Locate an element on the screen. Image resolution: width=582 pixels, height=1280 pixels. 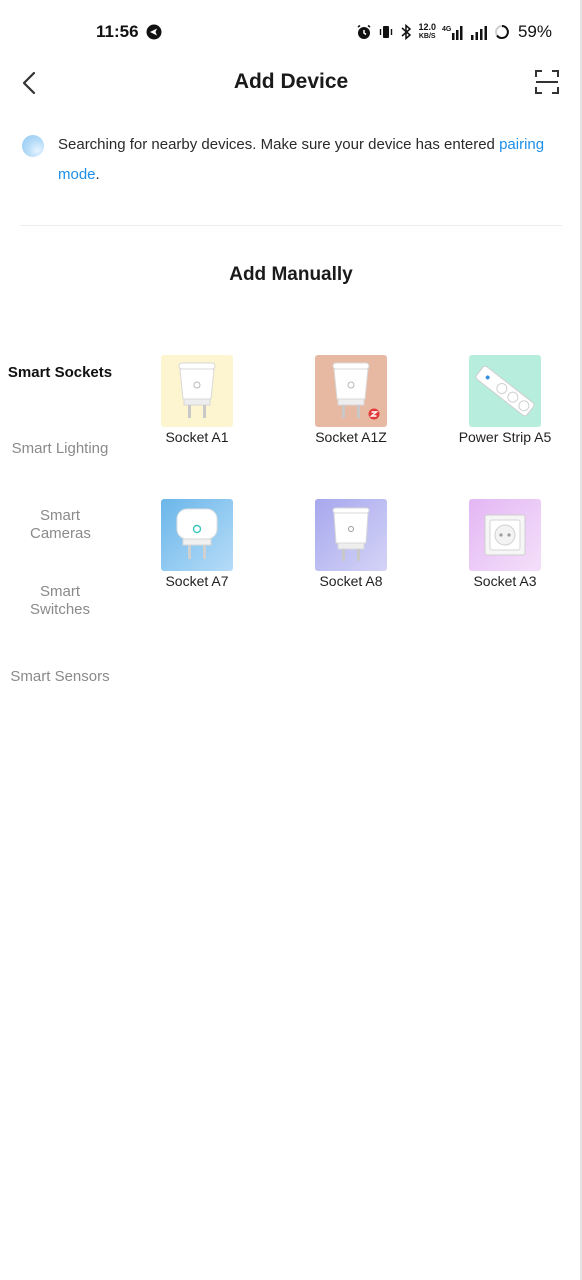
socket-a8-image is located at coordinates (351, 535).